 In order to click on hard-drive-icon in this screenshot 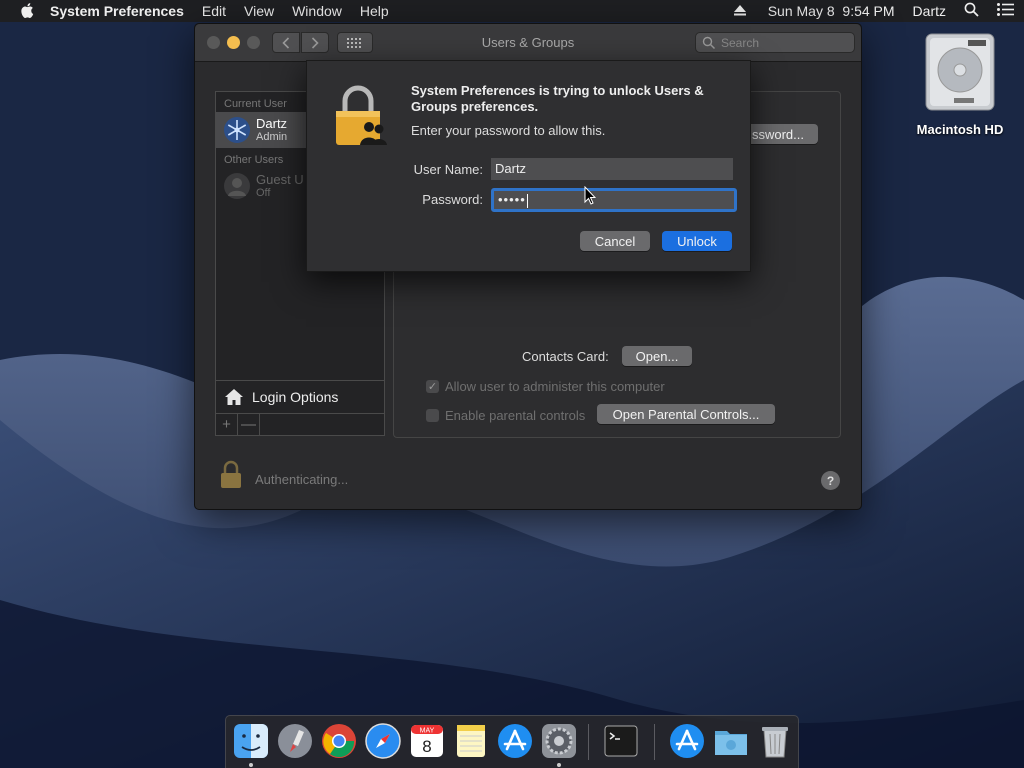, I will do `click(960, 72)`.